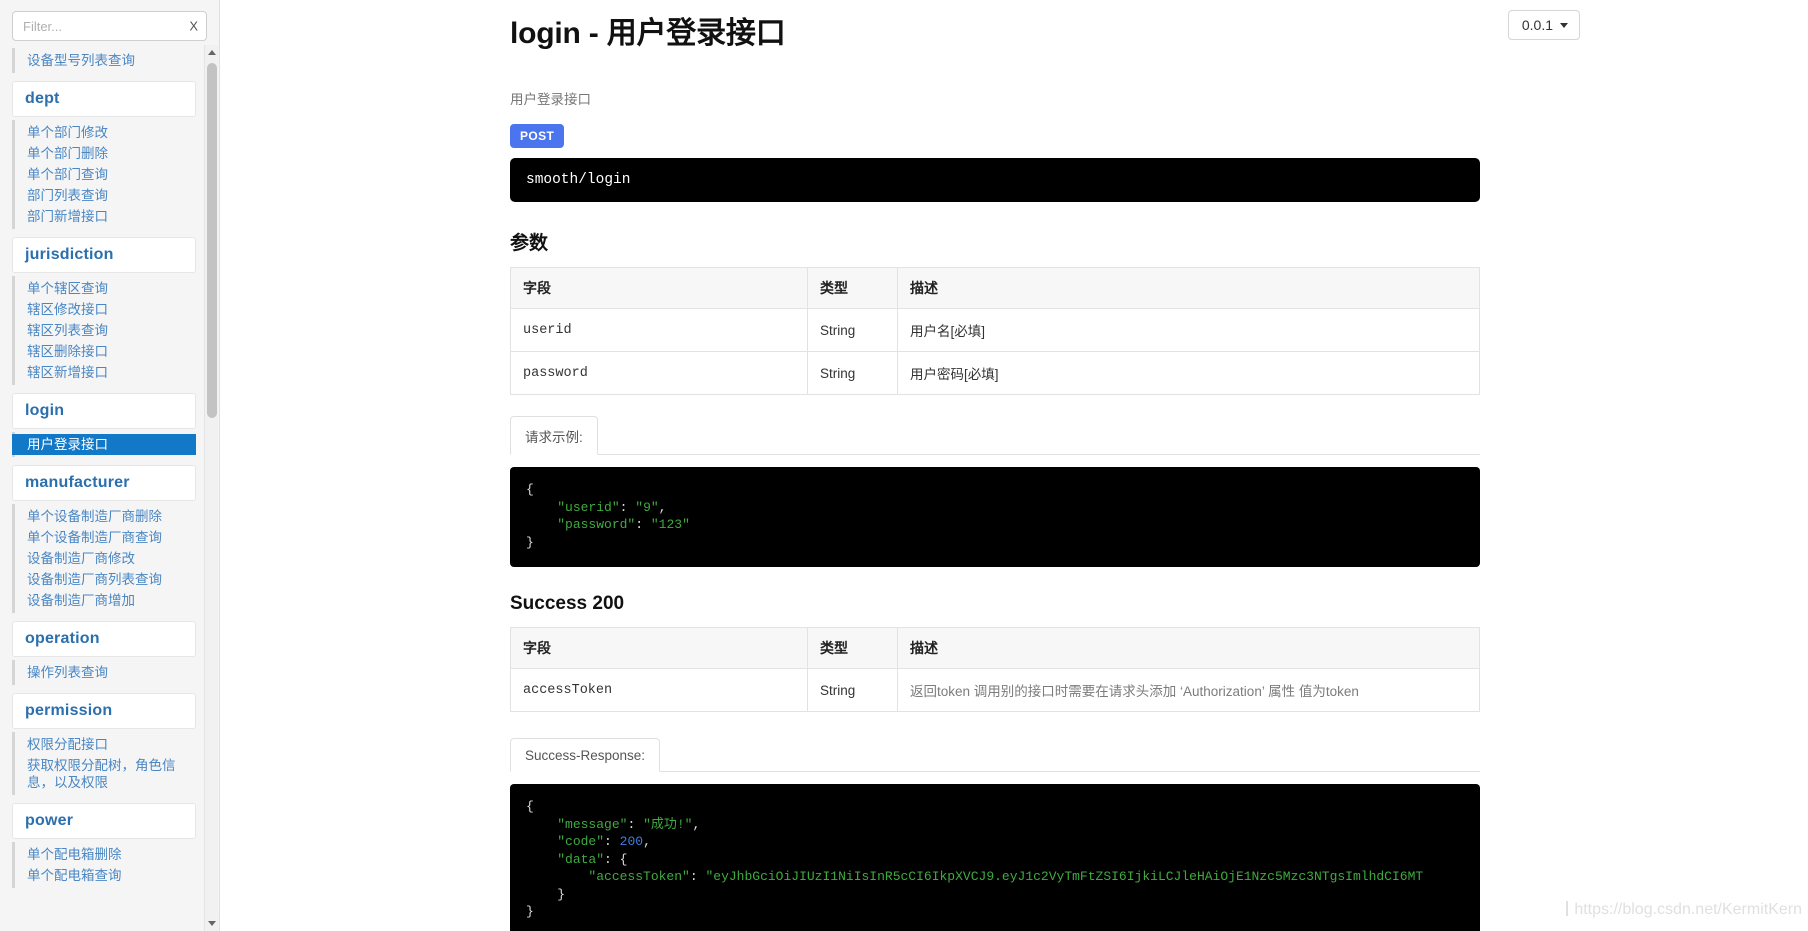  What do you see at coordinates (105, 288) in the screenshot?
I see `sidebar-item: 单个辖区查询` at bounding box center [105, 288].